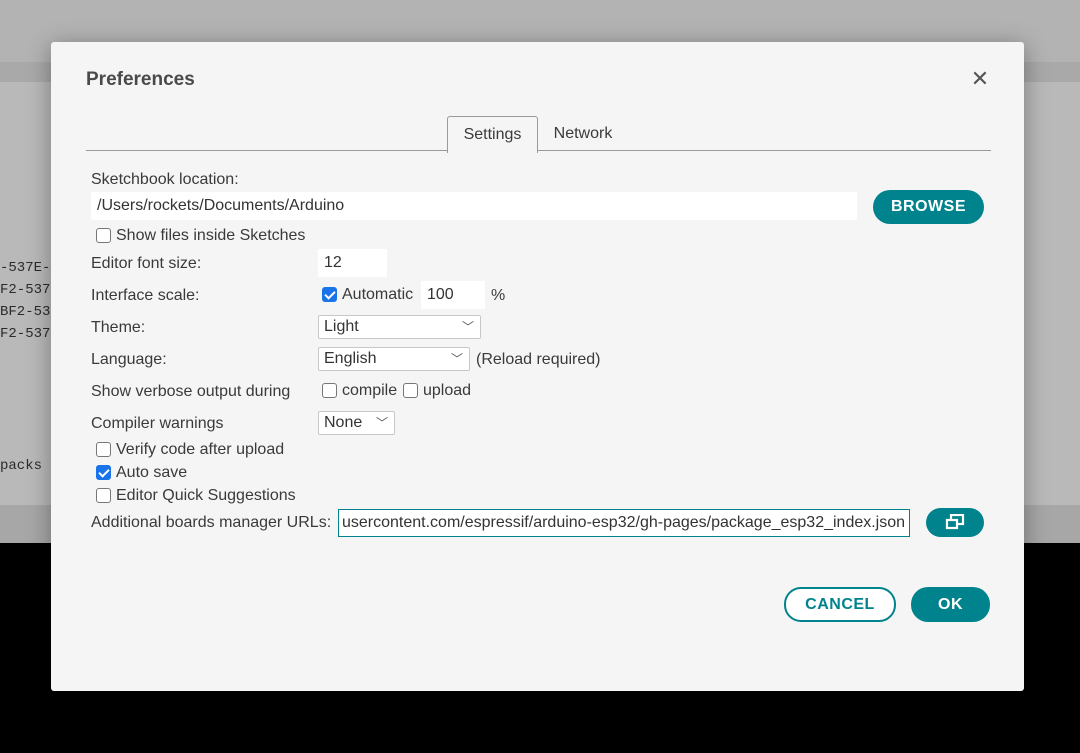 This screenshot has width=1080, height=753. What do you see at coordinates (538, 359) in the screenshot?
I see `reload-note: (Reload required)` at bounding box center [538, 359].